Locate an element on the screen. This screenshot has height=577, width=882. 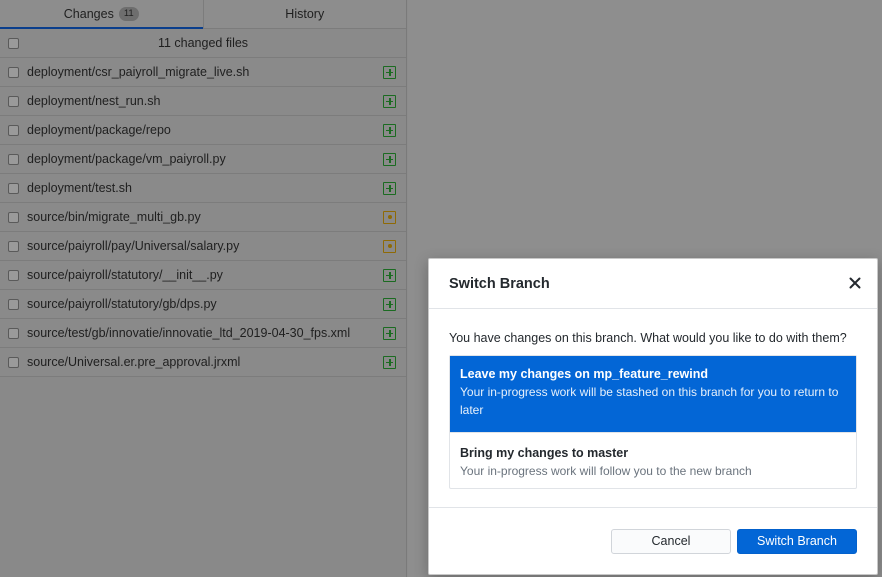
dialog-title: Switch Branch is located at coordinates (499, 283).